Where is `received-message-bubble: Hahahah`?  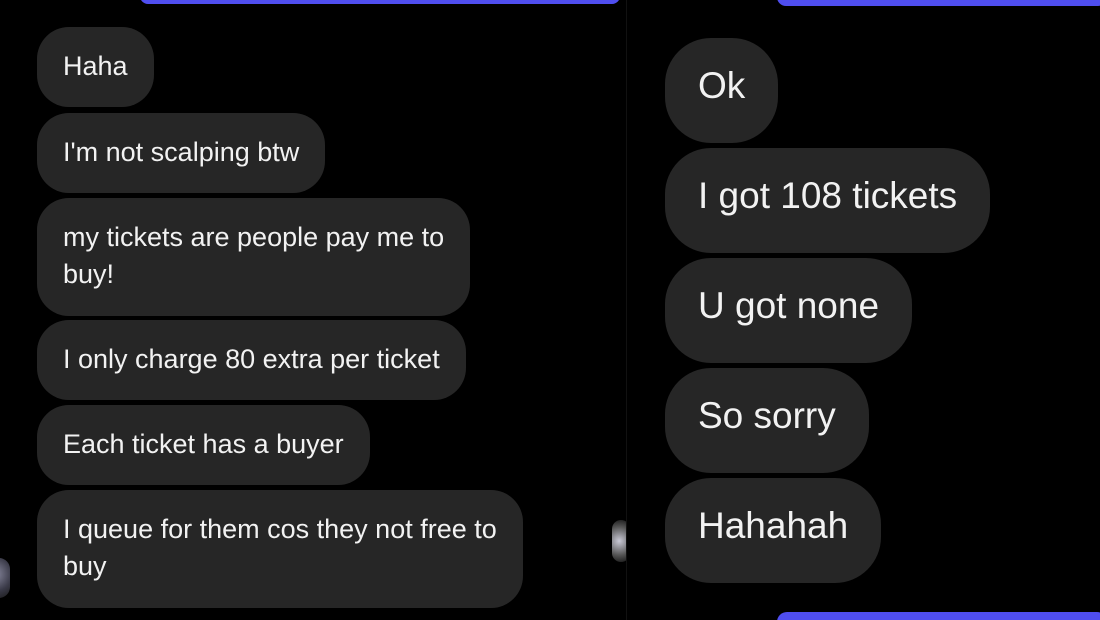 received-message-bubble: Hahahah is located at coordinates (773, 530).